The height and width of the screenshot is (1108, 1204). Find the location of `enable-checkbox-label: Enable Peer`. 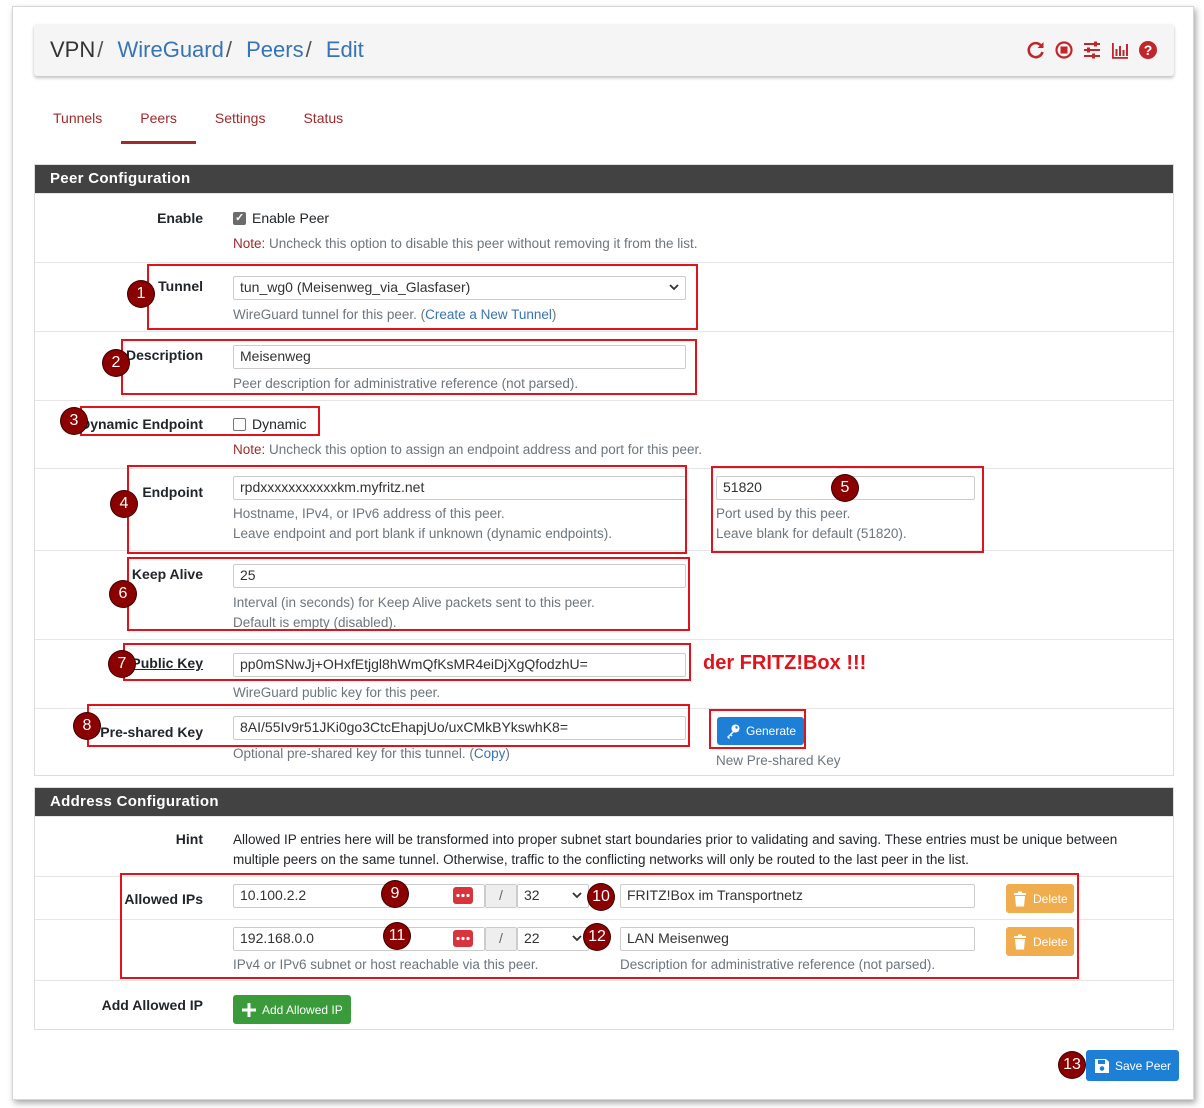

enable-checkbox-label: Enable Peer is located at coordinates (291, 218).